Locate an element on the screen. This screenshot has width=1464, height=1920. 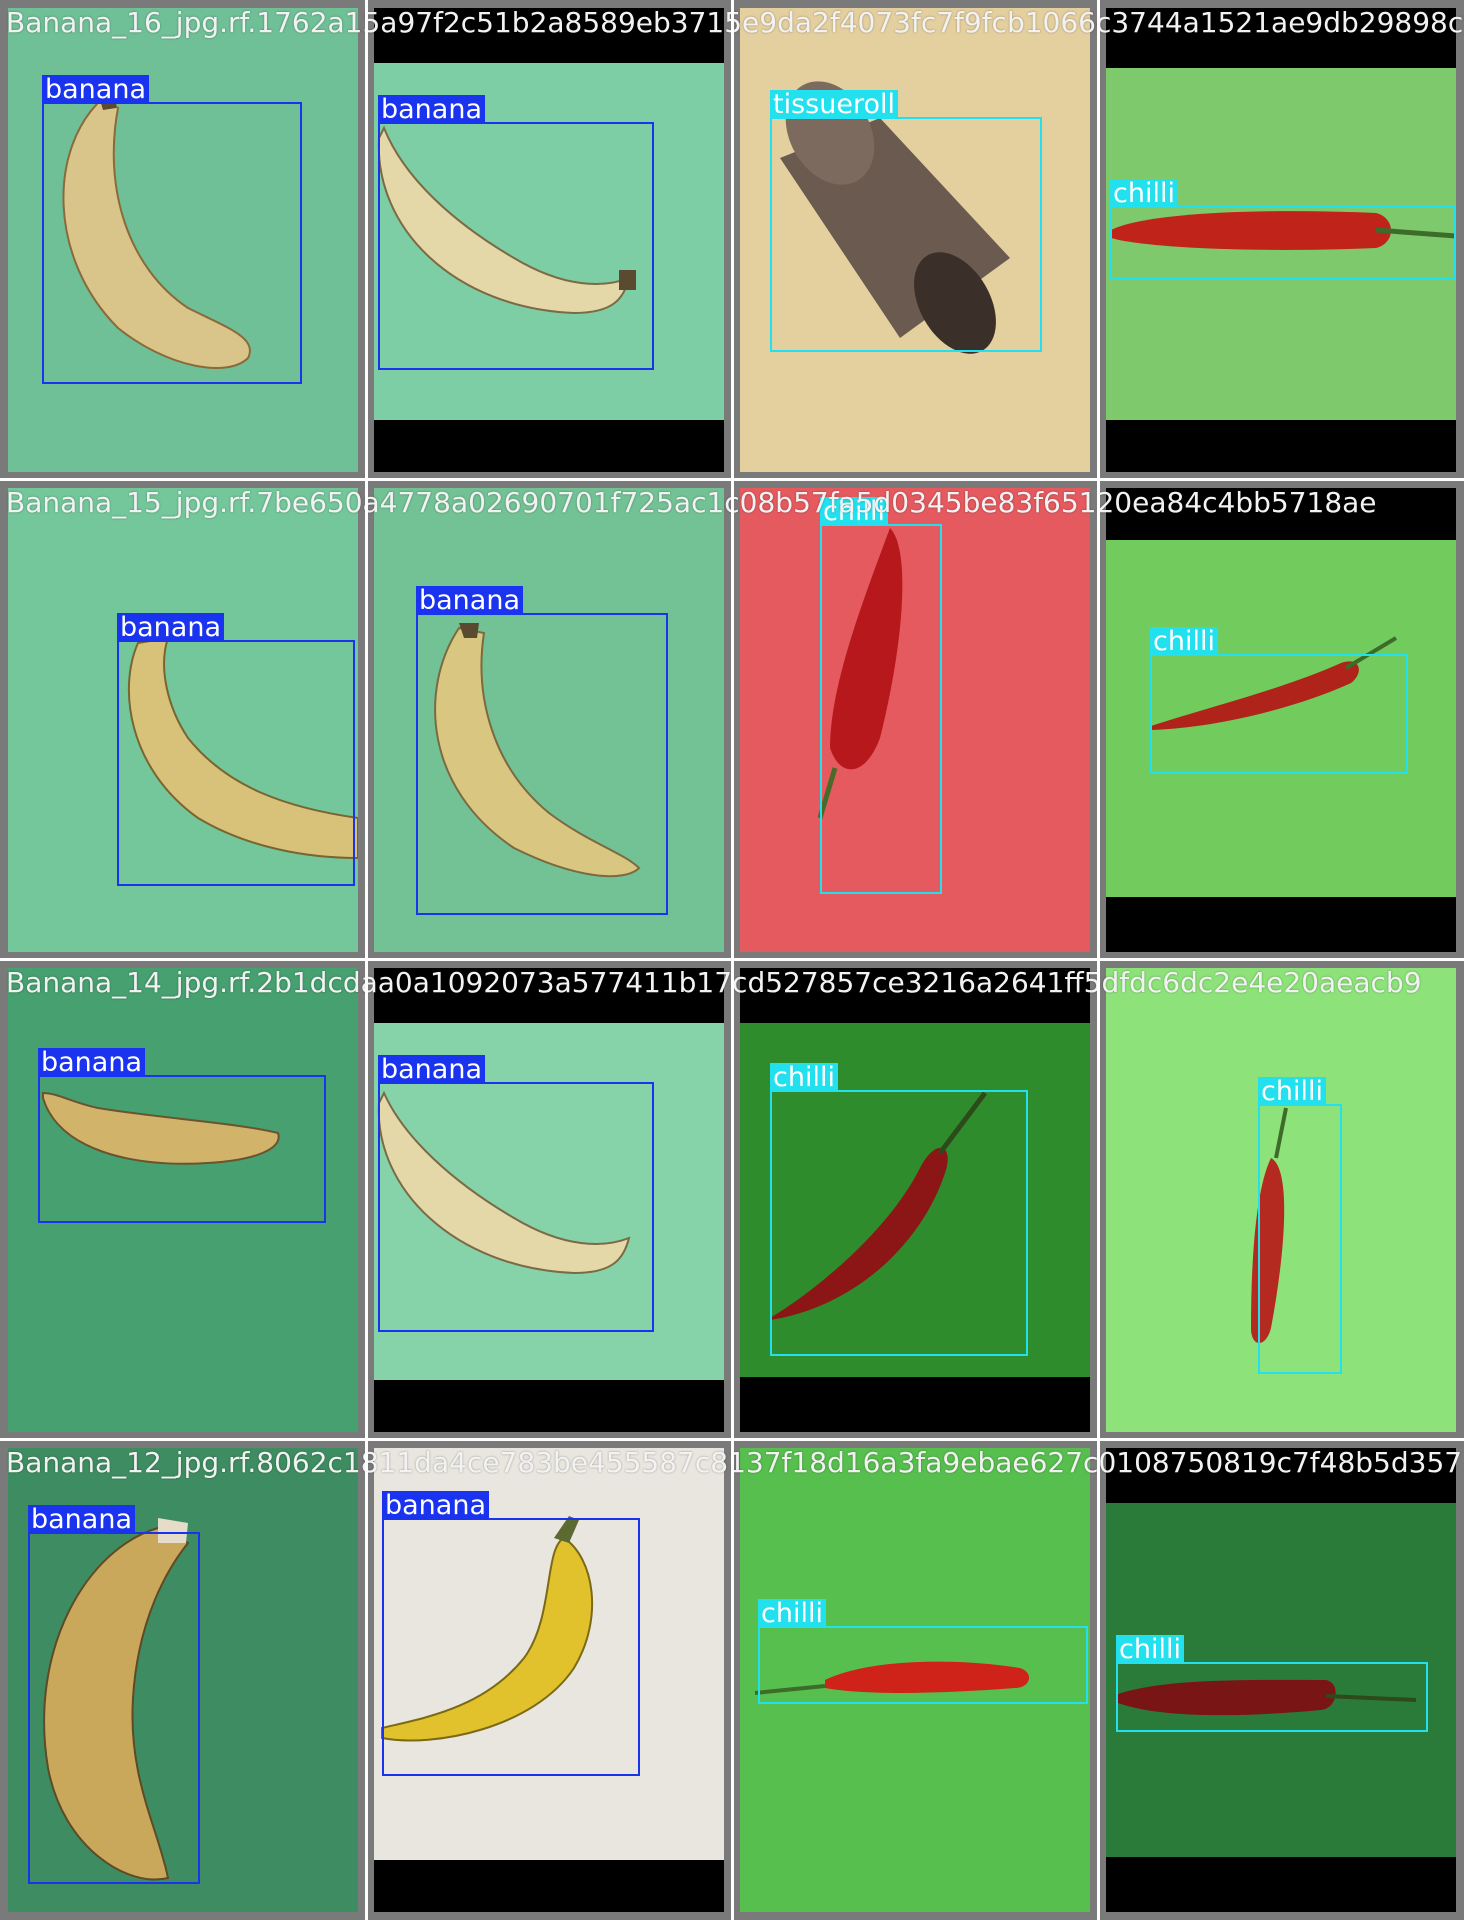
tile-chilli-08: chilli is located at coordinates (1281, 1680).